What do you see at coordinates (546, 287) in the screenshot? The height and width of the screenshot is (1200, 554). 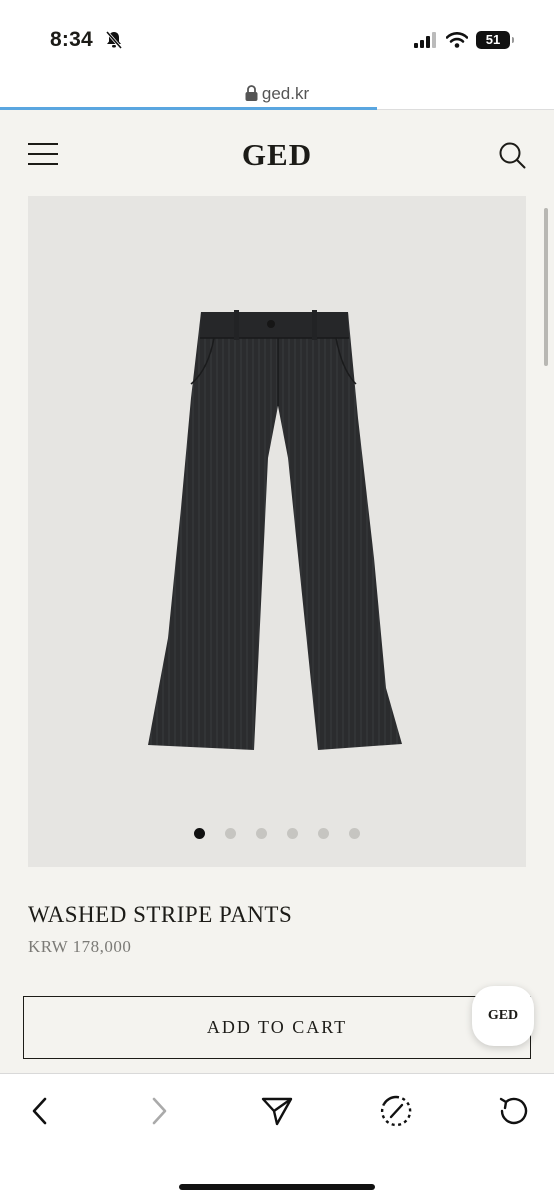 I see `page-scrollbar` at bounding box center [546, 287].